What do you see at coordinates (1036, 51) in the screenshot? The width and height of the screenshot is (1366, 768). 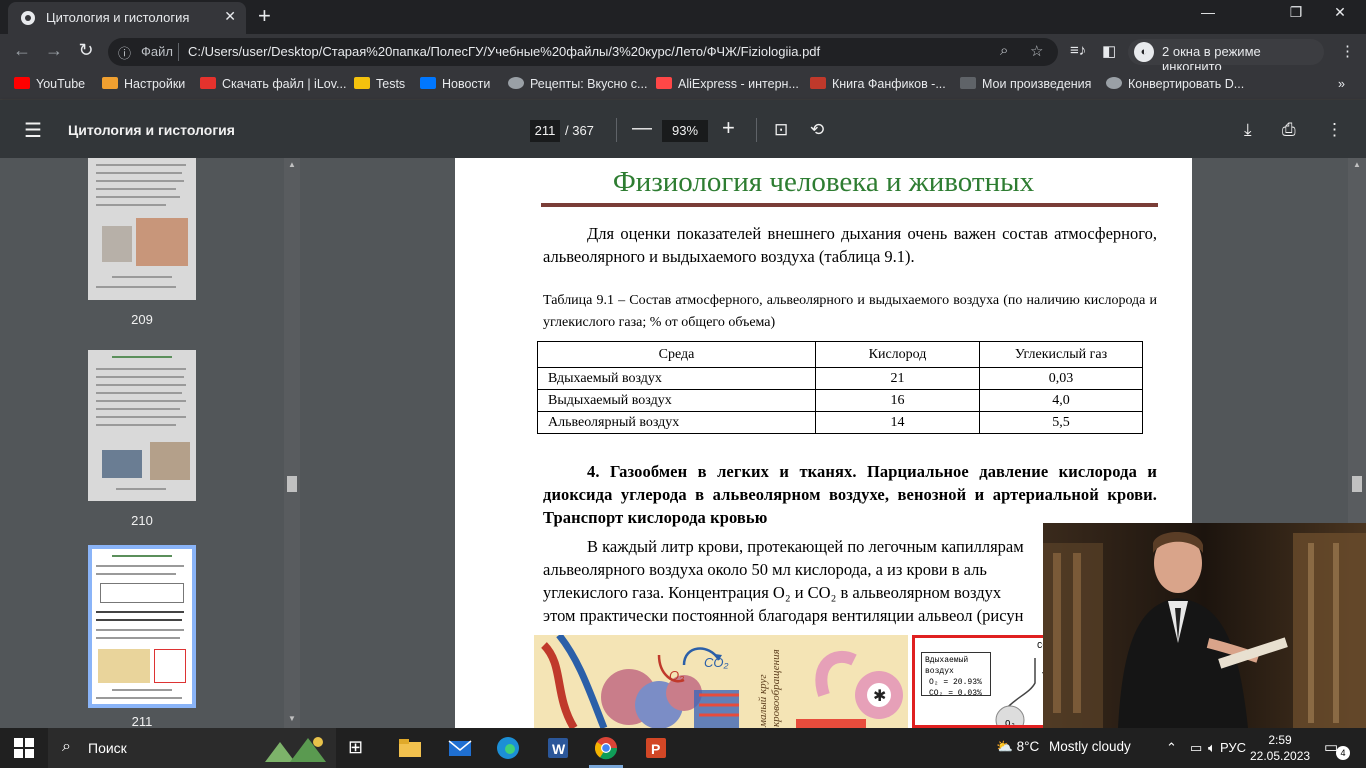 I see `bookmark-star-icon: ☆` at bounding box center [1036, 51].